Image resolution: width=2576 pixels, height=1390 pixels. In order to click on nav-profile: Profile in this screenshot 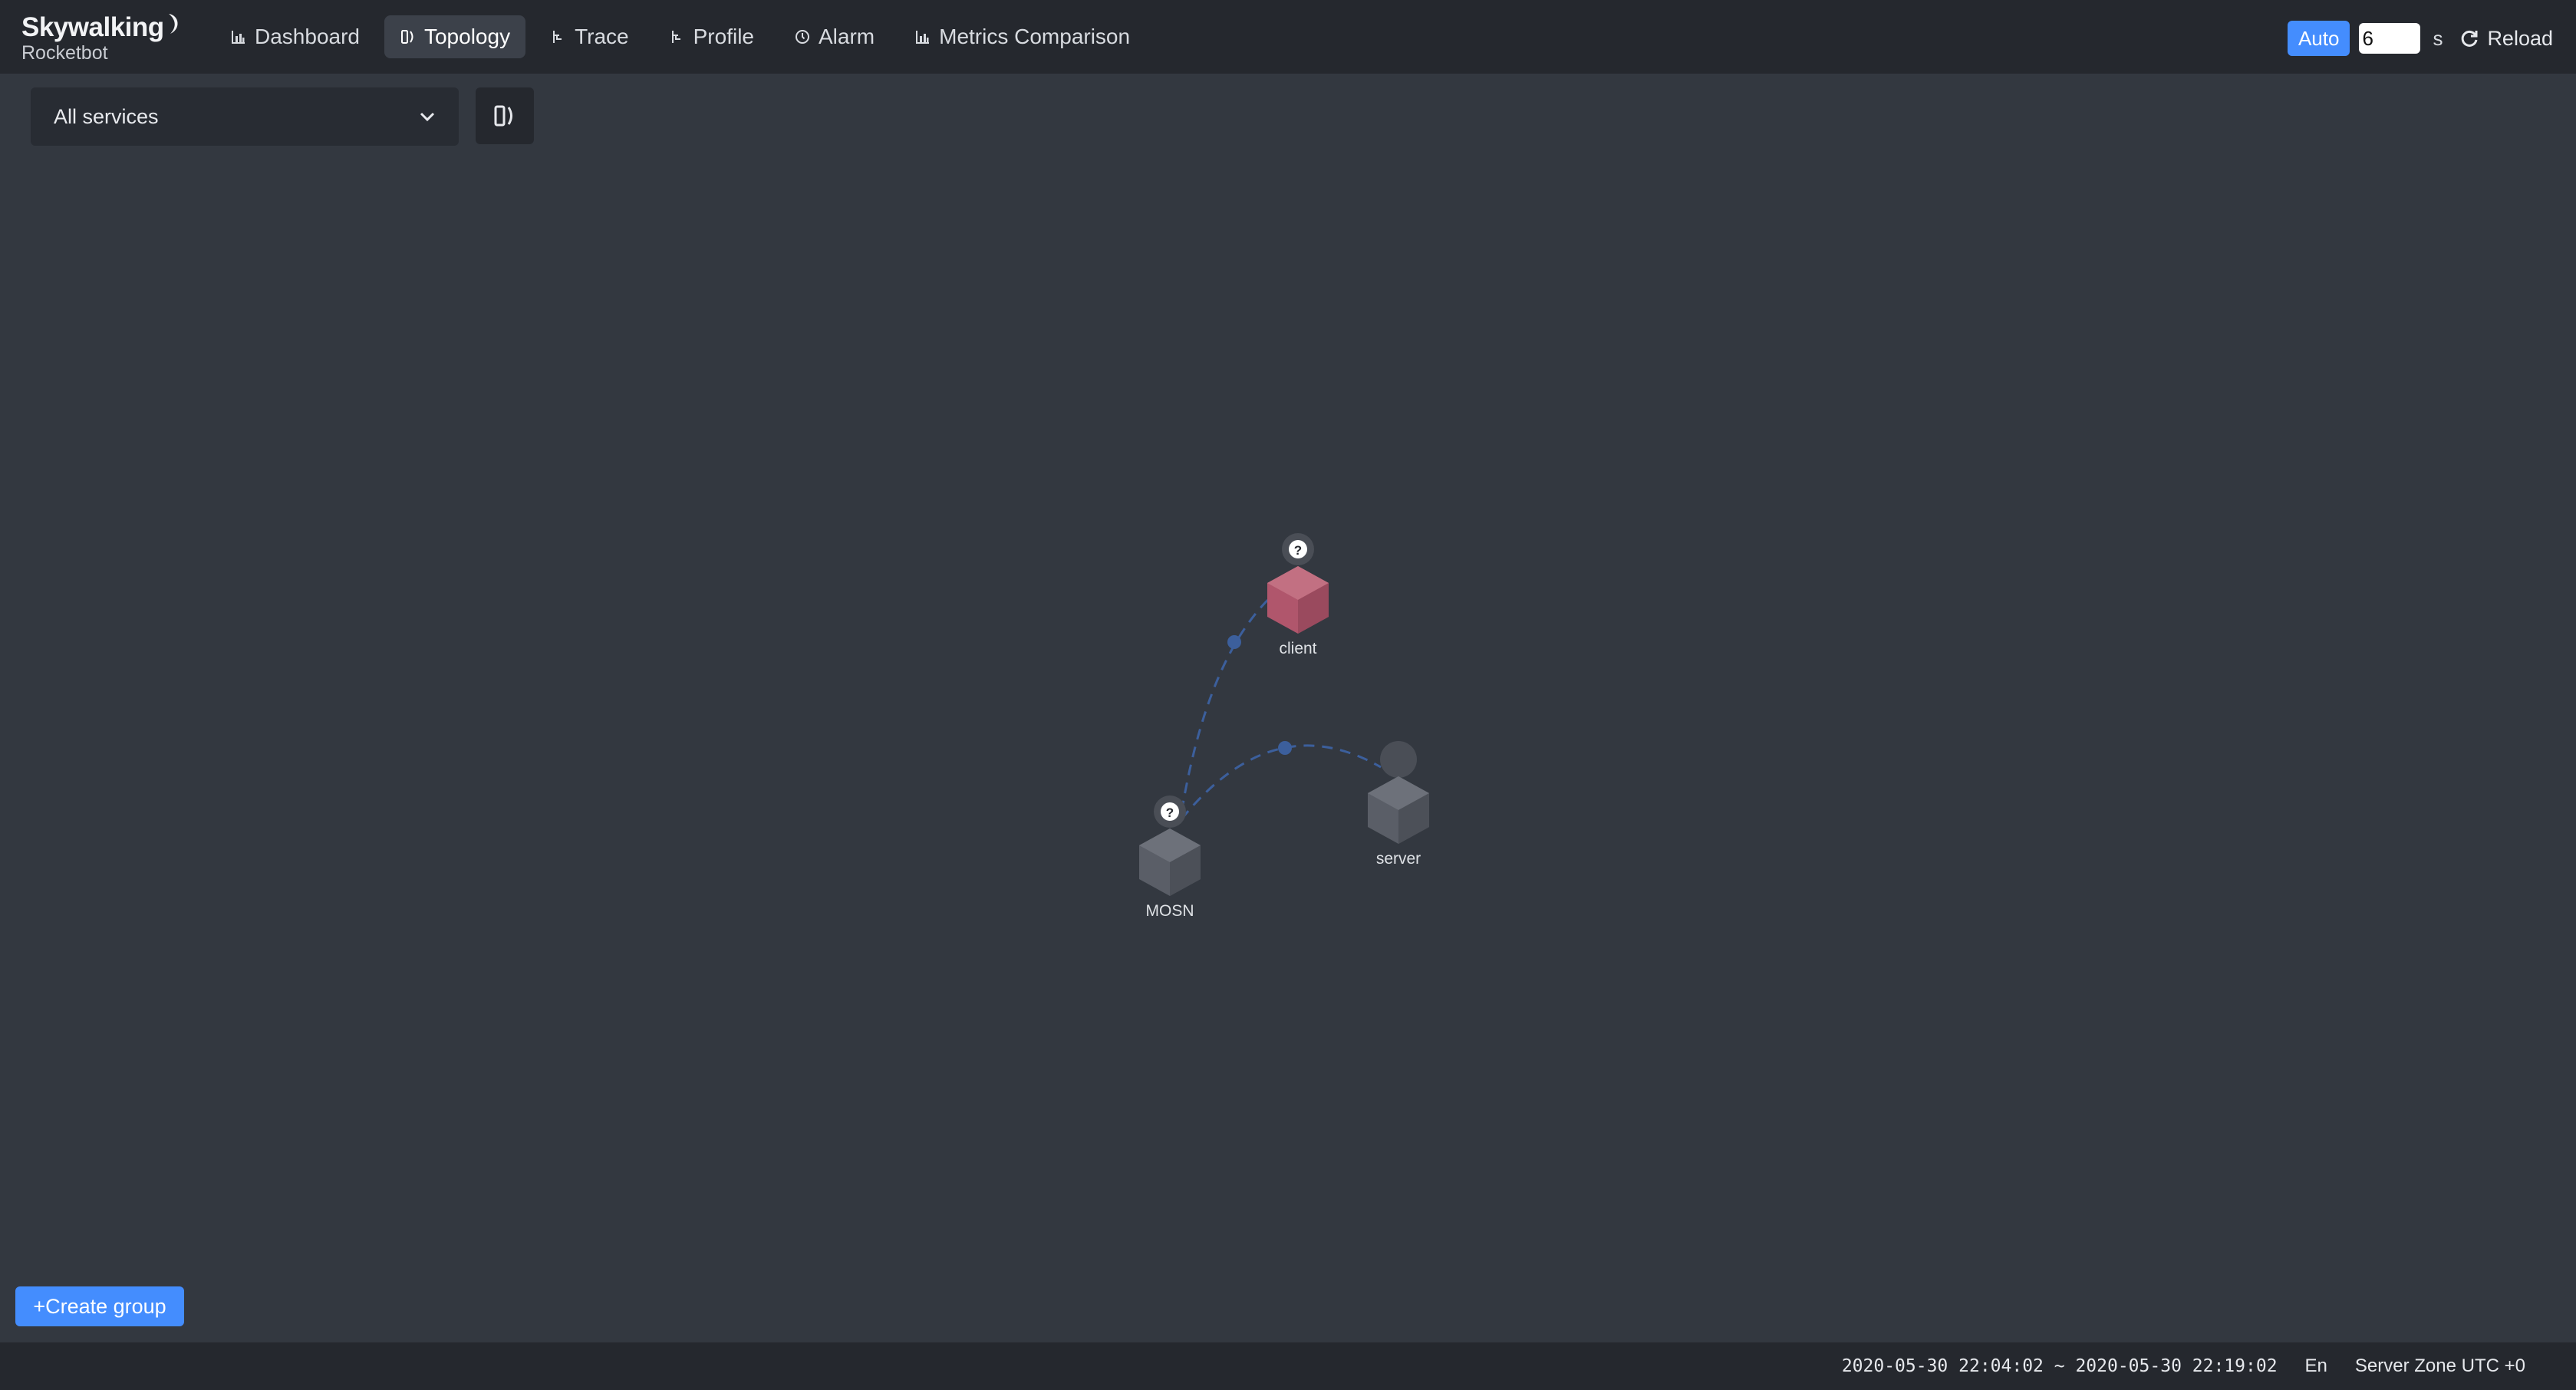, I will do `click(711, 36)`.